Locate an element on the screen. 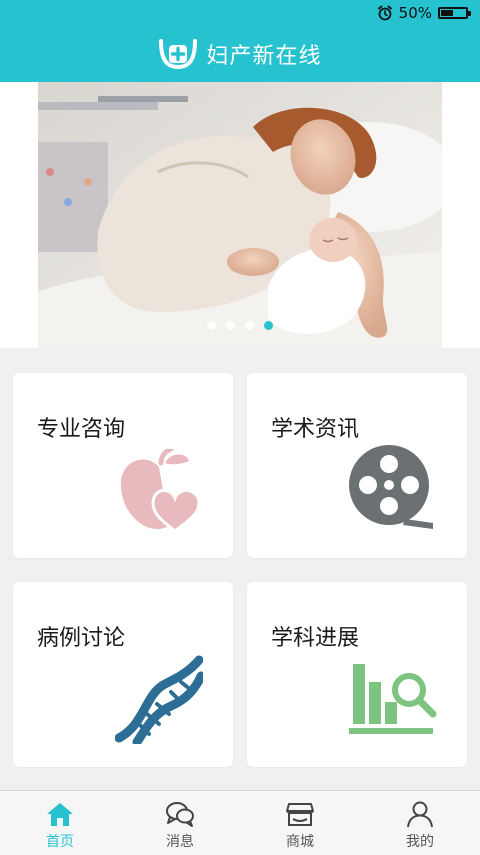  battery-level is located at coordinates (447, 13).